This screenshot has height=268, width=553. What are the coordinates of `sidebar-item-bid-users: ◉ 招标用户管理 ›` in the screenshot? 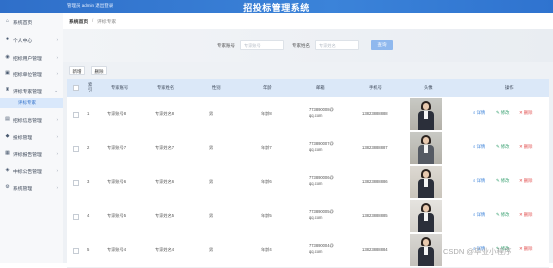 It's located at (31, 58).